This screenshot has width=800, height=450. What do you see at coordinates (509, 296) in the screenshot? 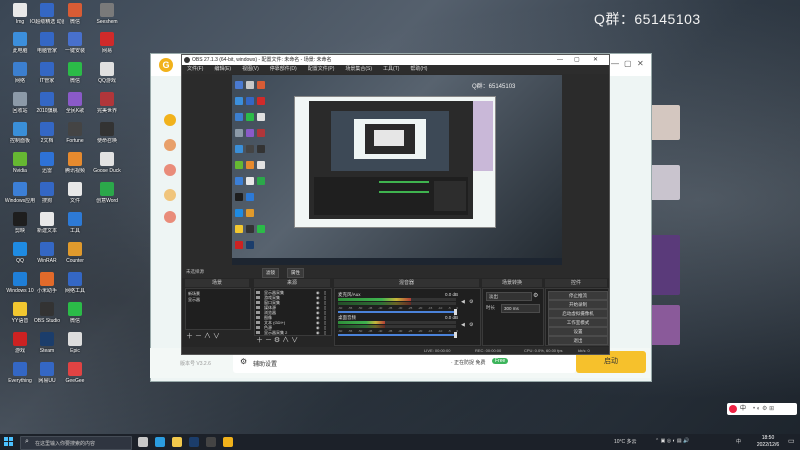
I see `transition-select: 淡出` at bounding box center [509, 296].